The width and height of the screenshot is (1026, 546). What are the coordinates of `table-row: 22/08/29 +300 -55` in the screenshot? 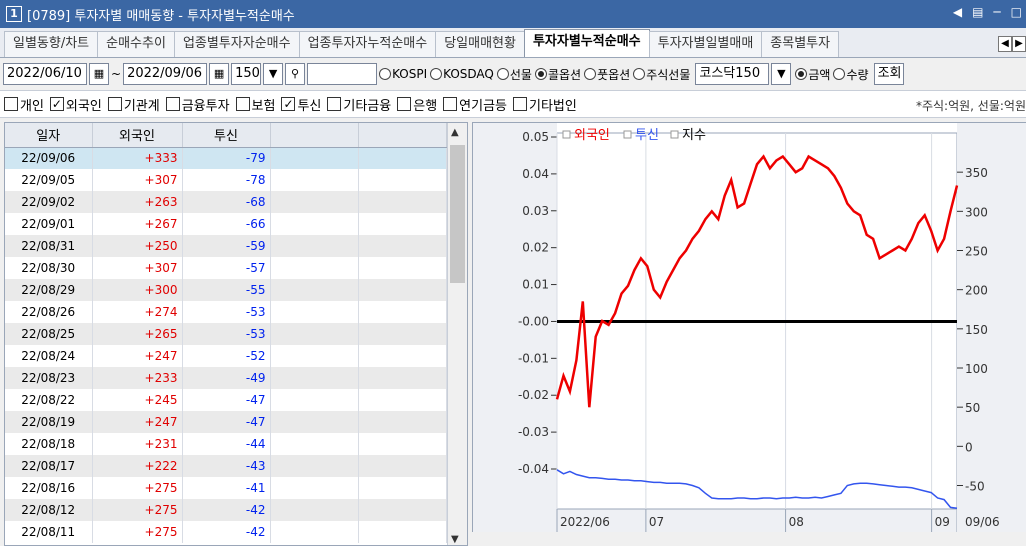 It's located at (226, 290).